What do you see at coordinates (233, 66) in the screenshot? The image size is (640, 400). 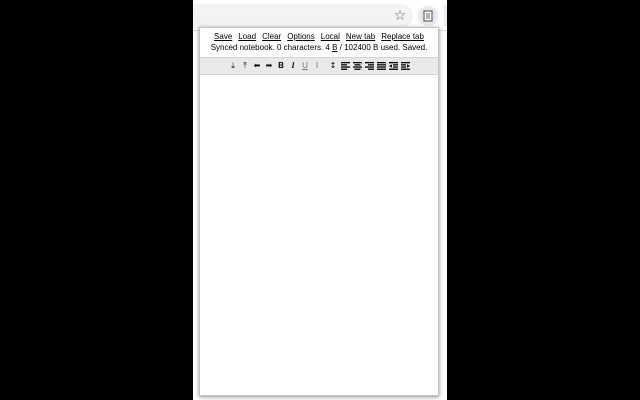 I see `download-icon: ⤓` at bounding box center [233, 66].